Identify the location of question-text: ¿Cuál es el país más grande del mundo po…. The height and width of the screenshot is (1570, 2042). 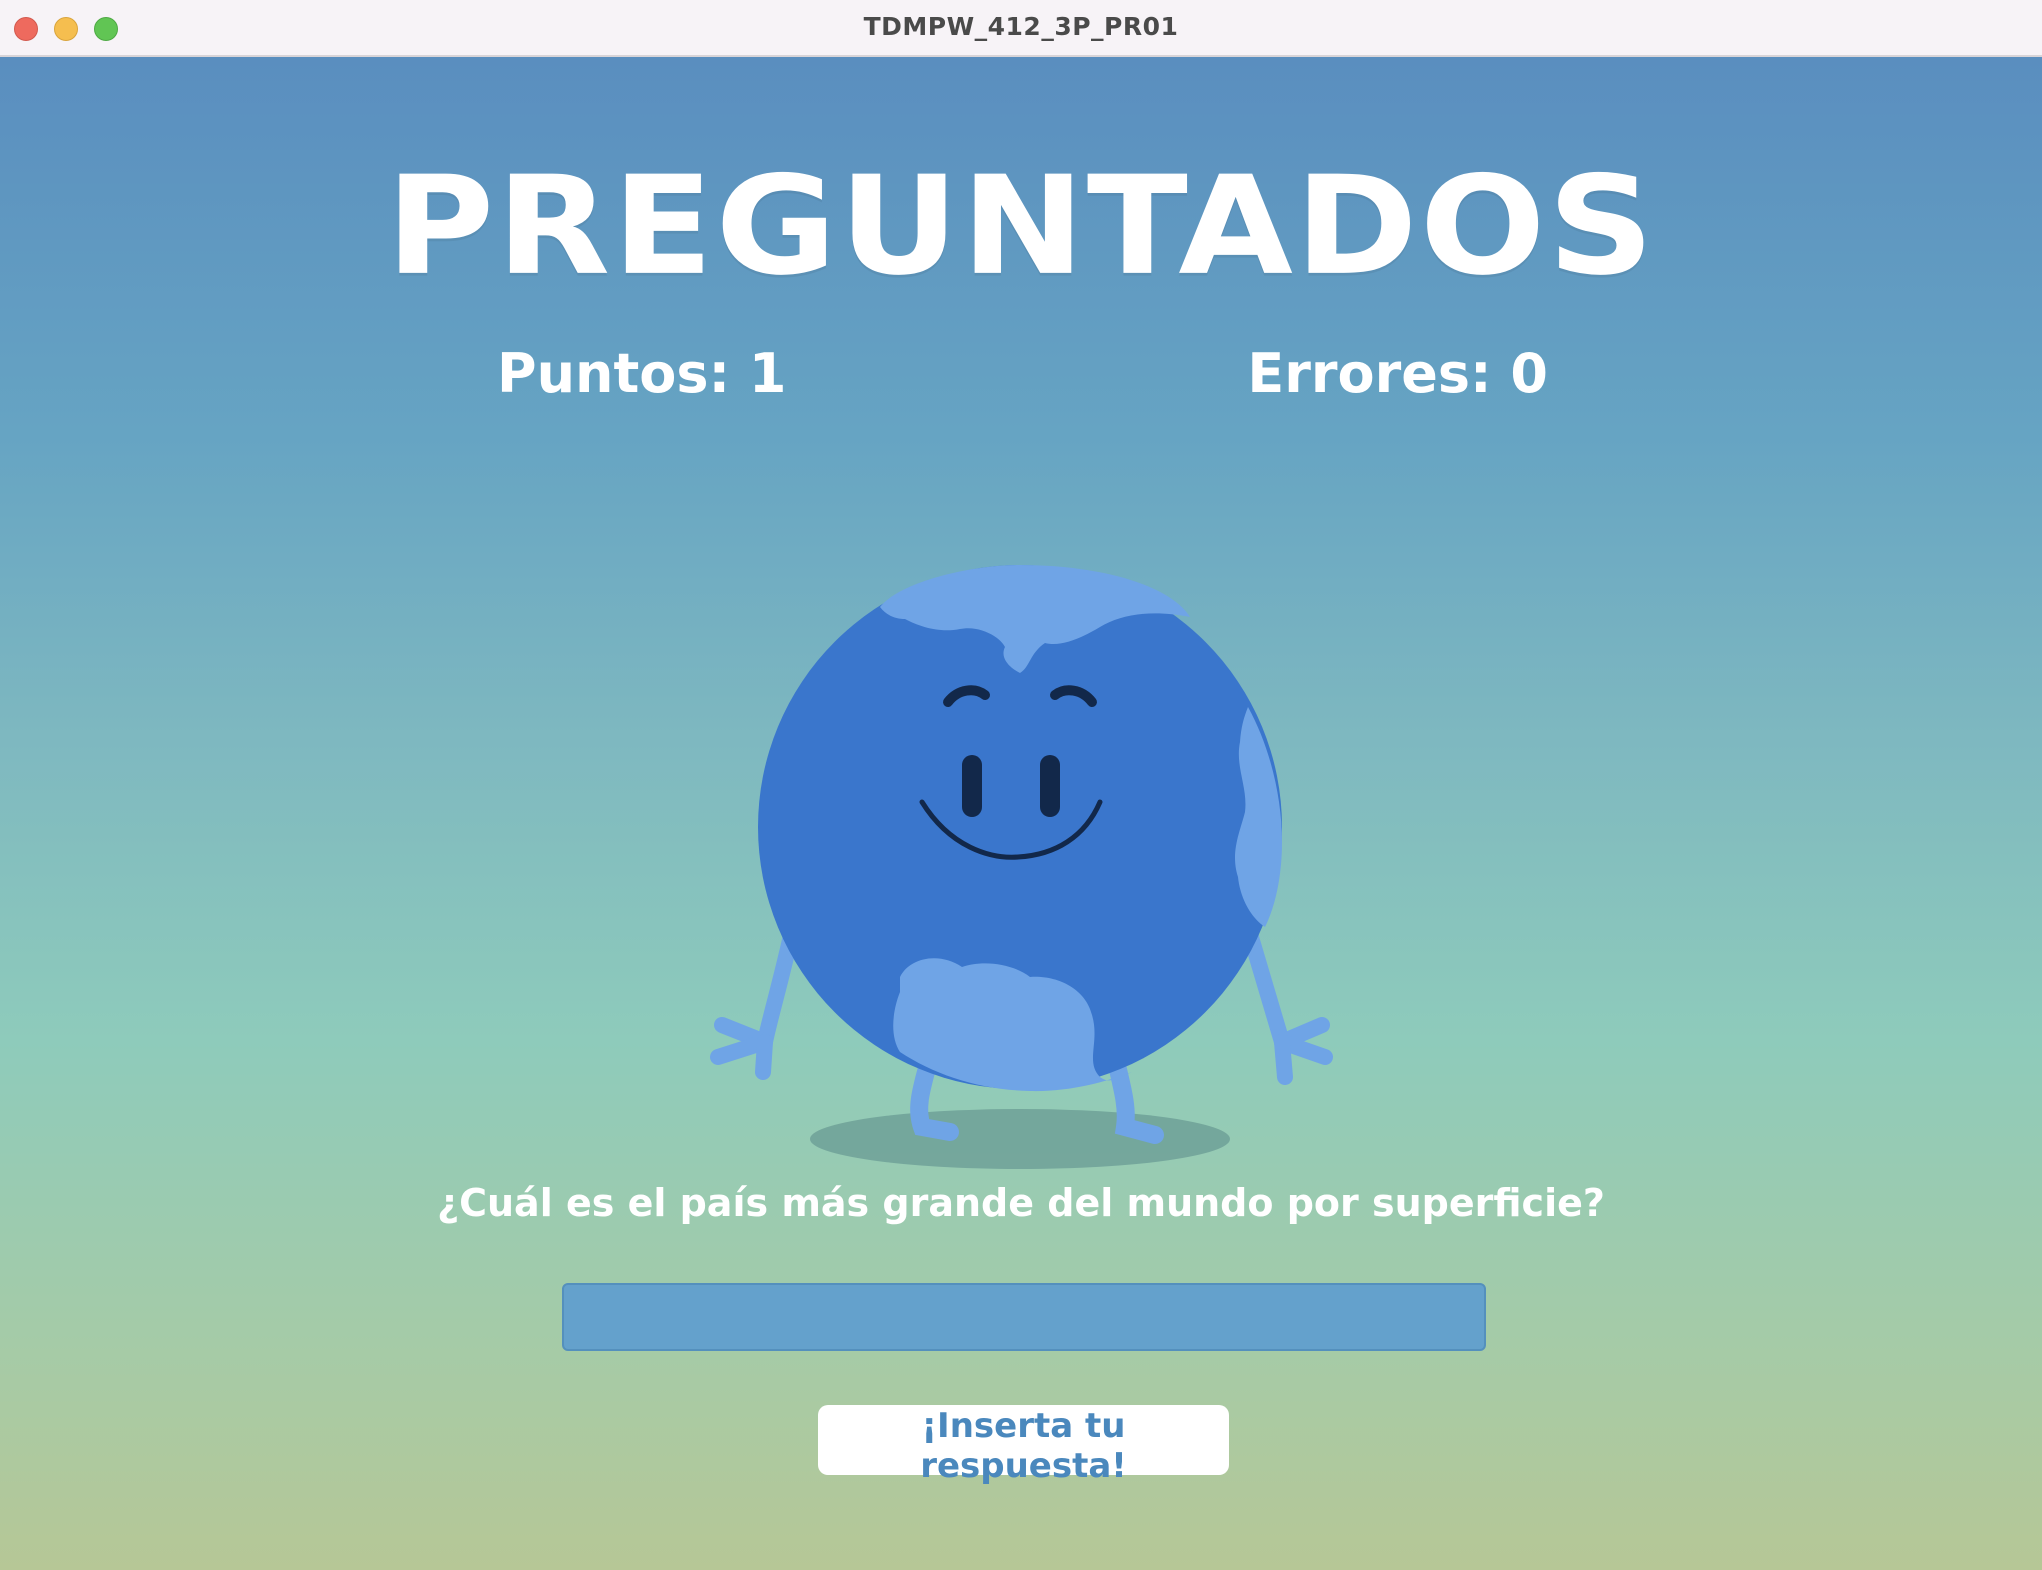
(1021, 1203).